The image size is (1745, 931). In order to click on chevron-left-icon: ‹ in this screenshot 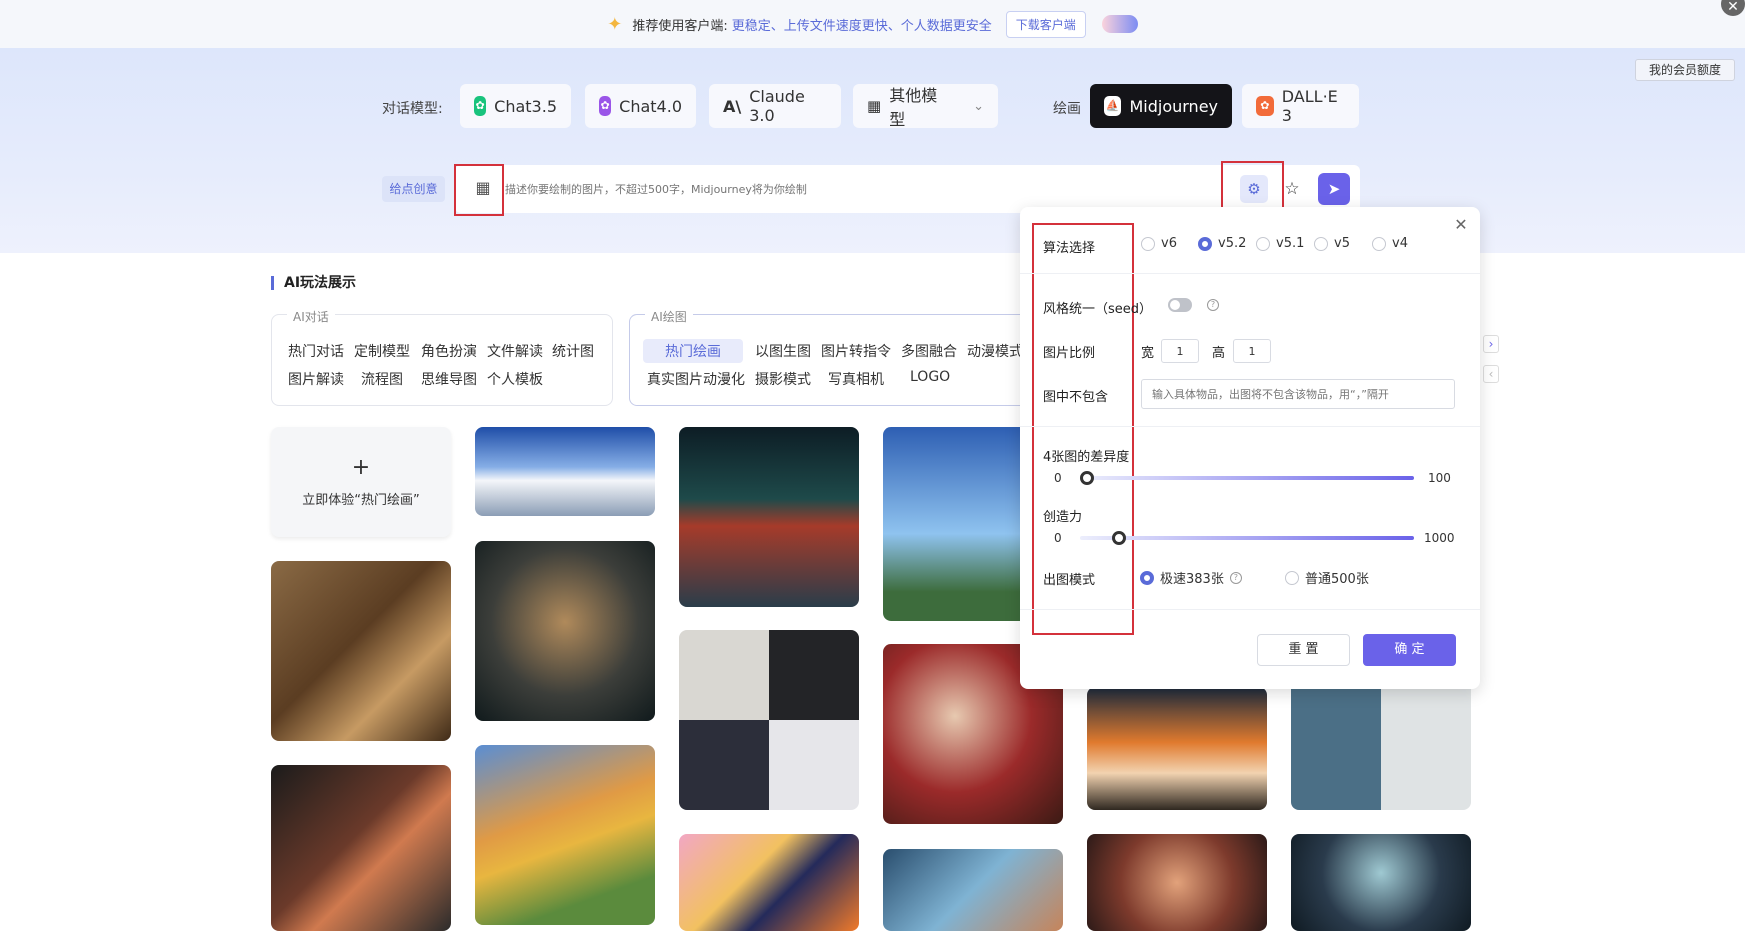, I will do `click(1491, 374)`.